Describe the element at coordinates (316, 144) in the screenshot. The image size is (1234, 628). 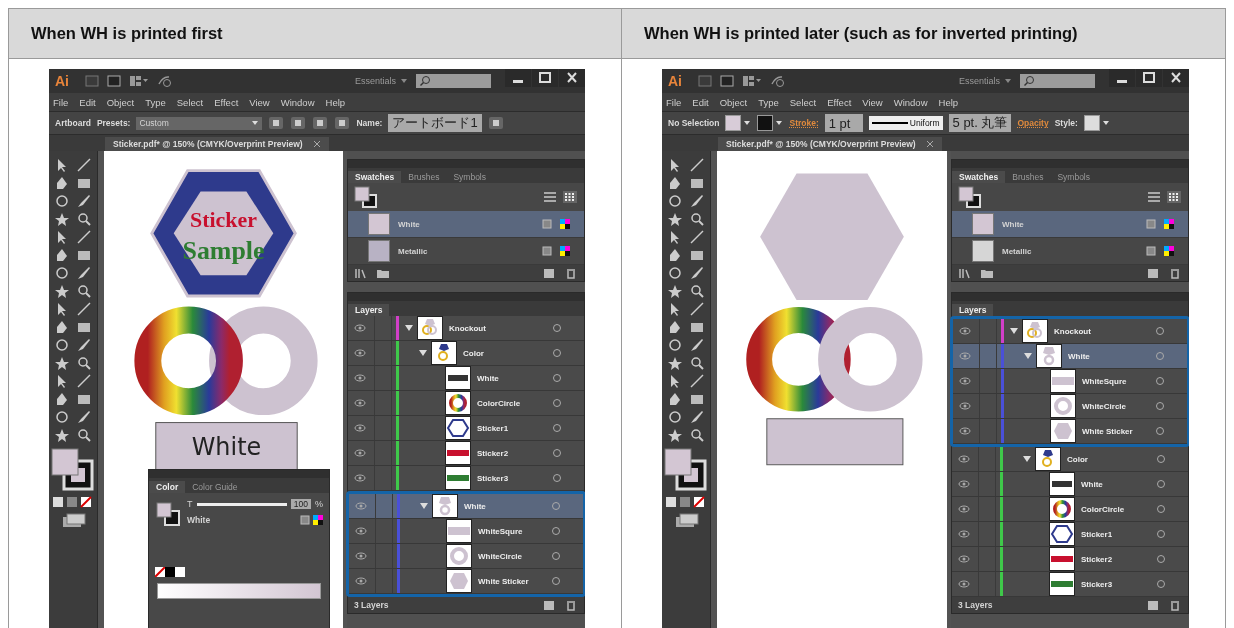
I see `close-icon` at that location.